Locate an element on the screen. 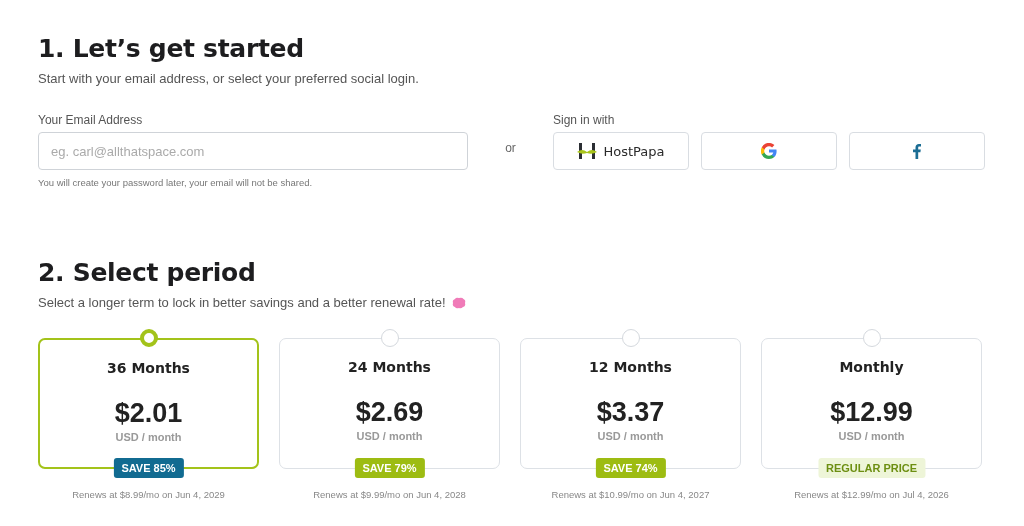  plan-name: 12 Months is located at coordinates (630, 367).